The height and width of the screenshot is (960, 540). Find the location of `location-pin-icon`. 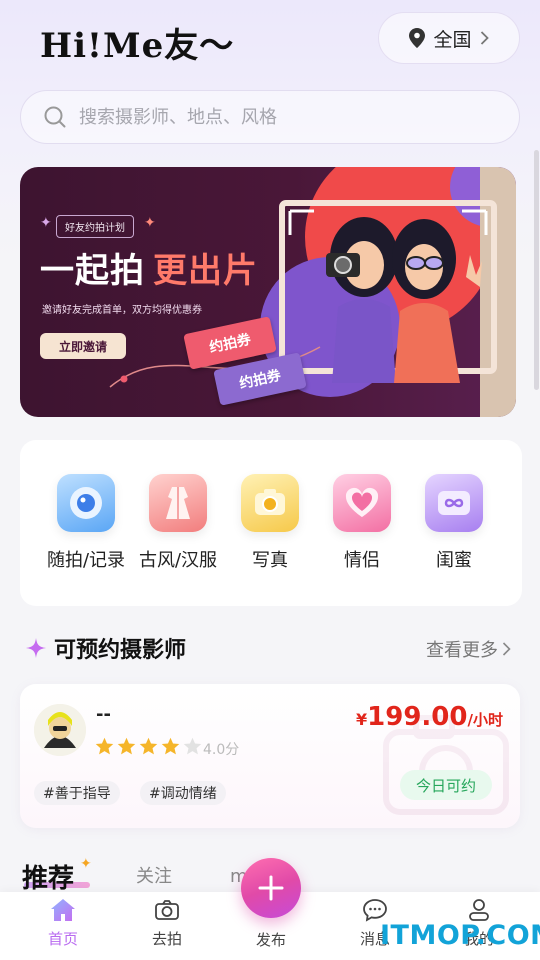

location-pin-icon is located at coordinates (417, 38).